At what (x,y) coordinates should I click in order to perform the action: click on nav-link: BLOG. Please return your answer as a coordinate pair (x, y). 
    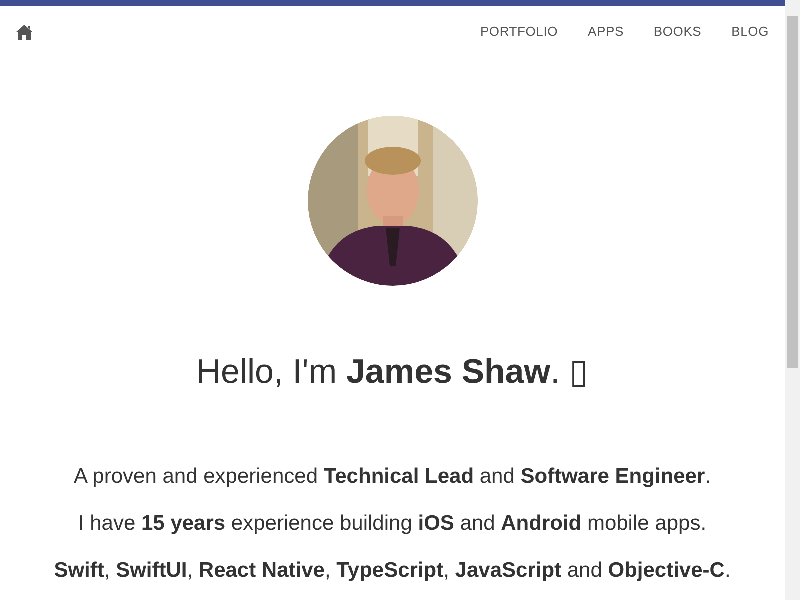
    Looking at the image, I should click on (750, 32).